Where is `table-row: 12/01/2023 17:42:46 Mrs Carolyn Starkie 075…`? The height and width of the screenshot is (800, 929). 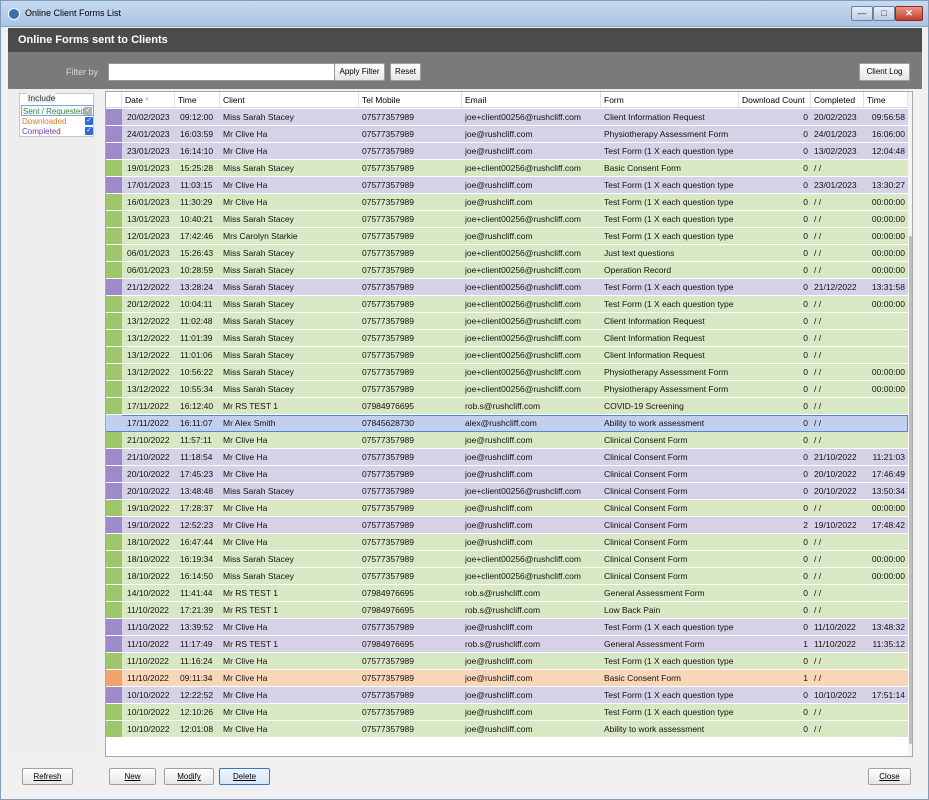
table-row: 12/01/2023 17:42:46 Mrs Carolyn Starkie 075… is located at coordinates (507, 236).